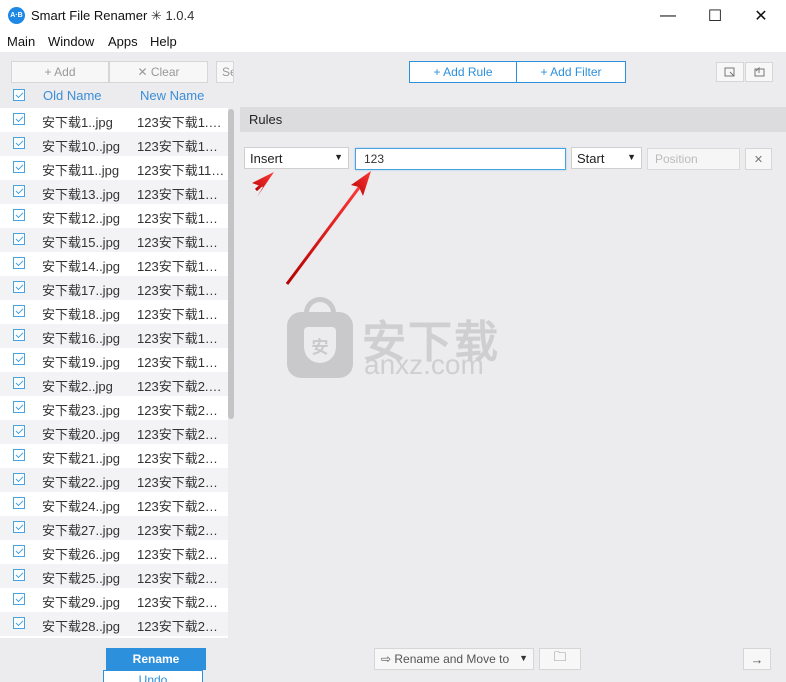 The image size is (786, 682). I want to click on file-row: 安下载27..jpg 123安下载27..jpg, so click(114, 528).